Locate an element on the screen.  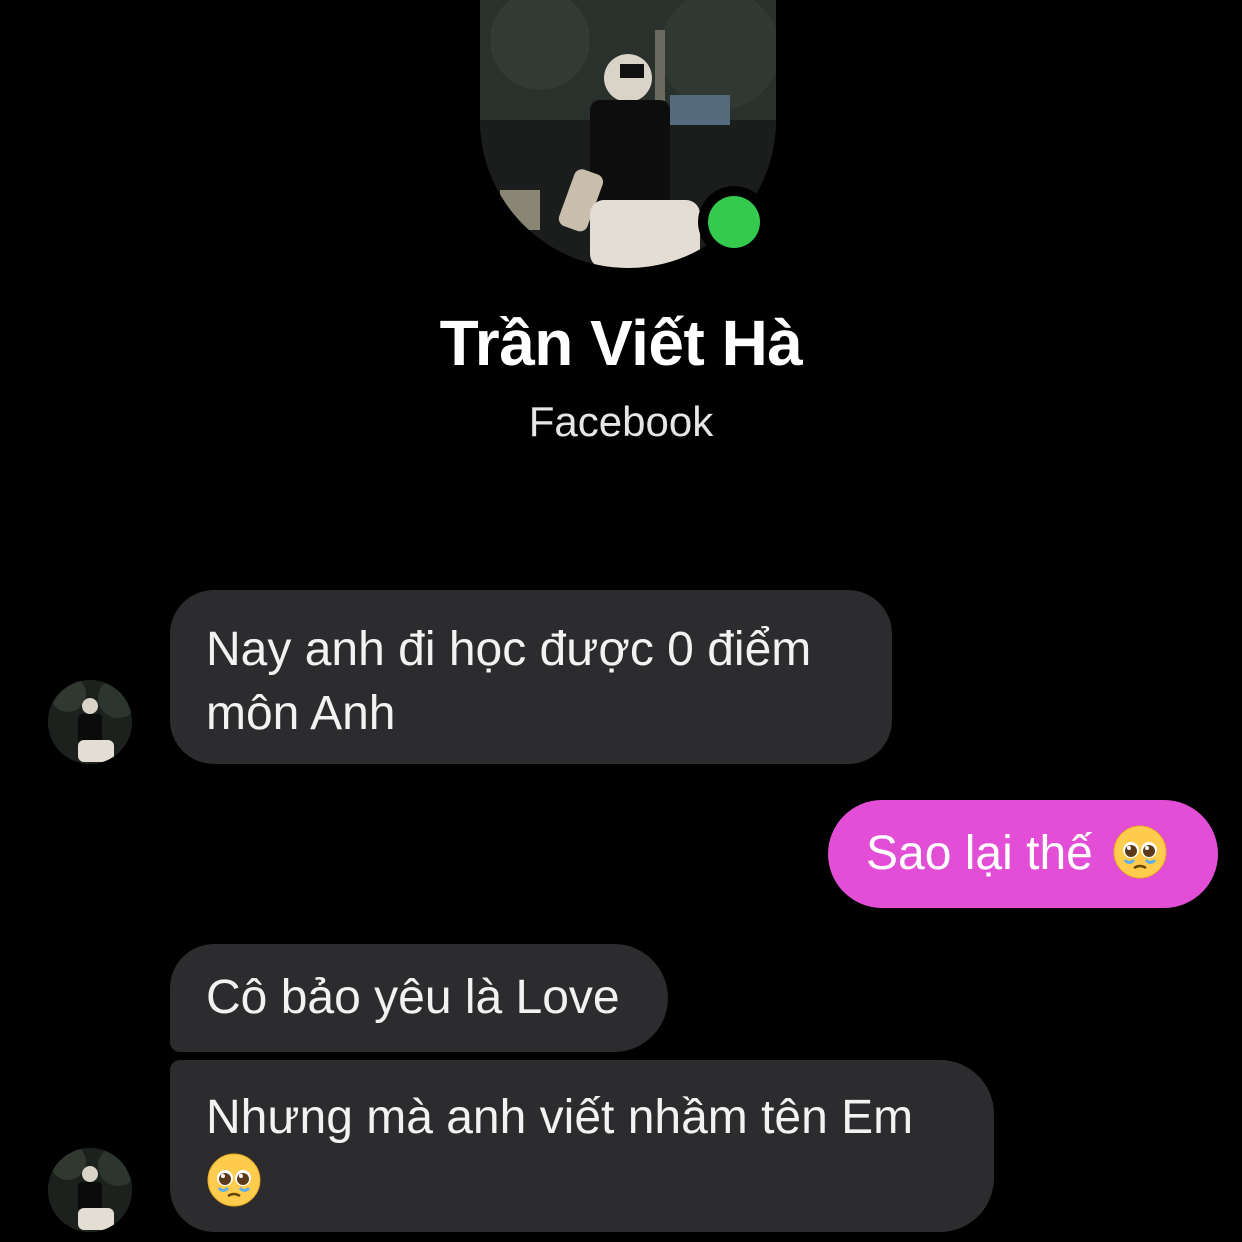
message-text: Nay anh đi học được 0 điểm môn Anh is located at coordinates (509, 681).